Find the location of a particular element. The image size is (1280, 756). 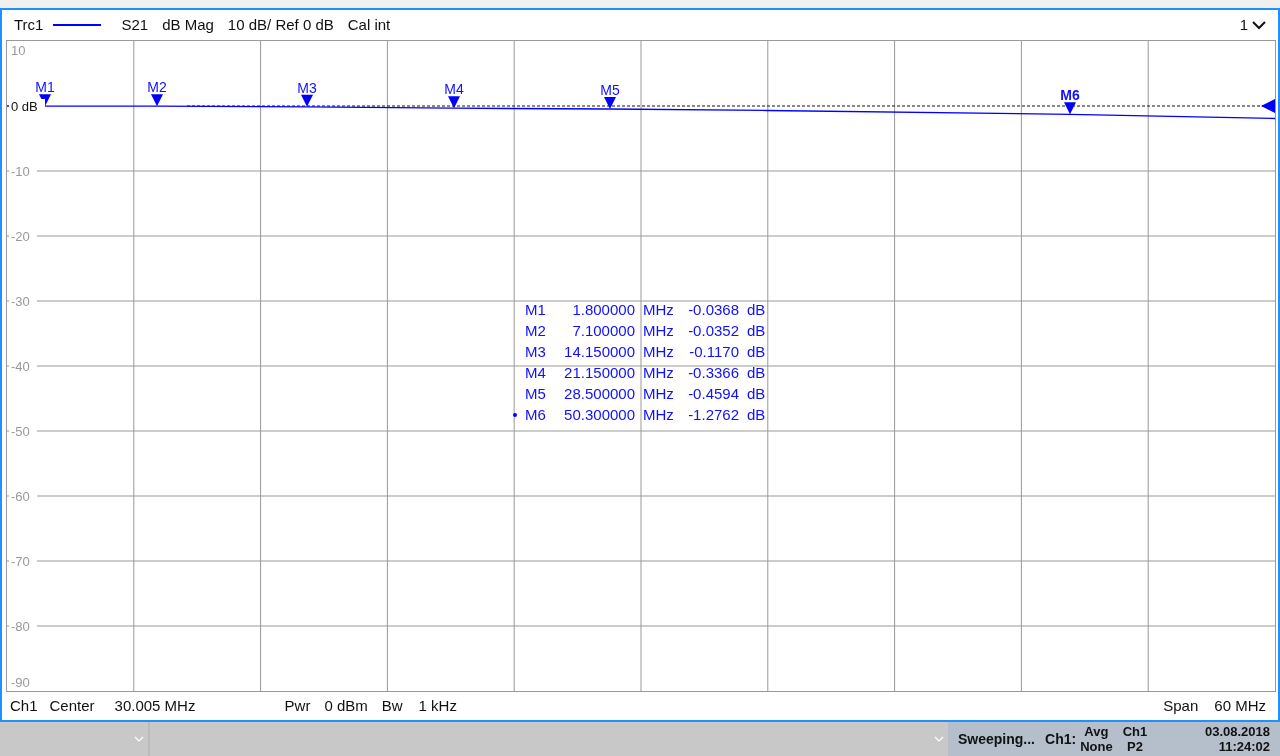

scale-label: 10 dB/ Ref 0 dB is located at coordinates (280, 25).